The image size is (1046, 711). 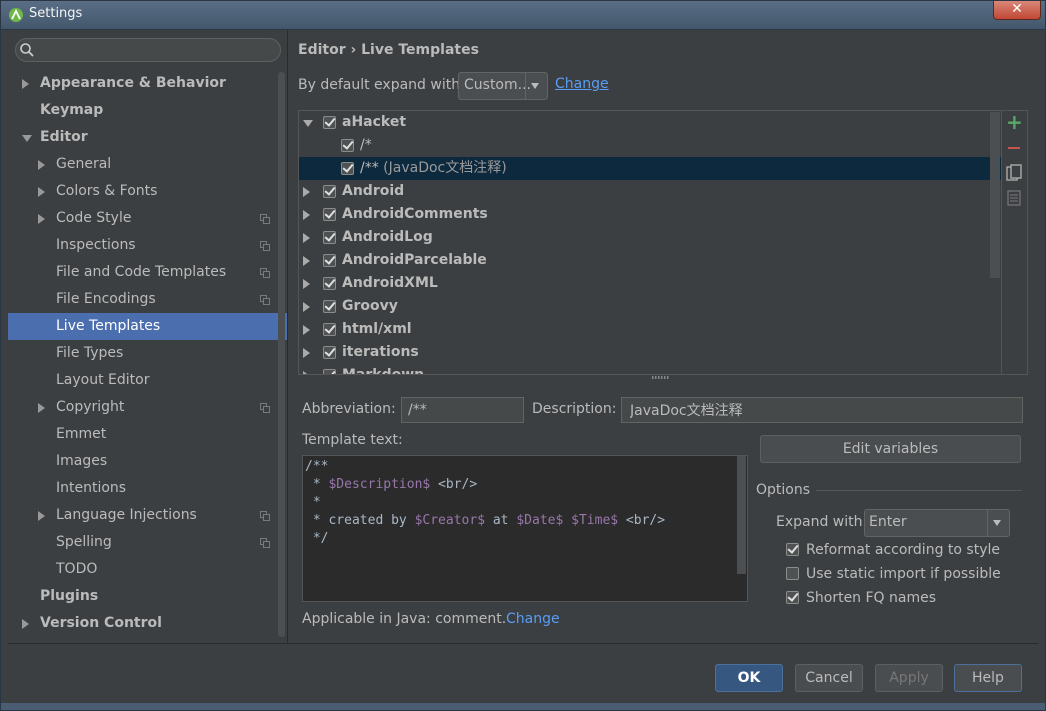 I want to click on template-text-segment: at, so click(x=501, y=520).